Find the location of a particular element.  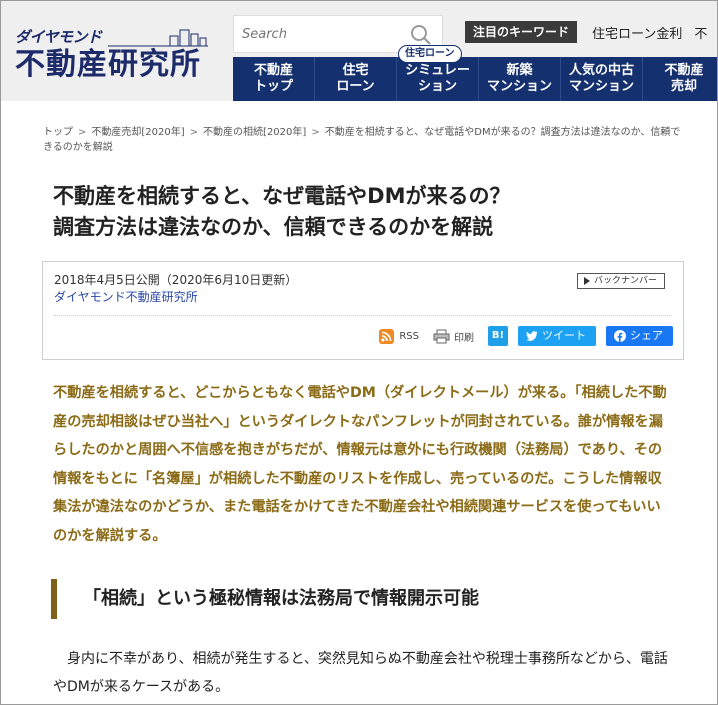

author-link: ダイヤモンド不動産研究所 is located at coordinates (126, 296).